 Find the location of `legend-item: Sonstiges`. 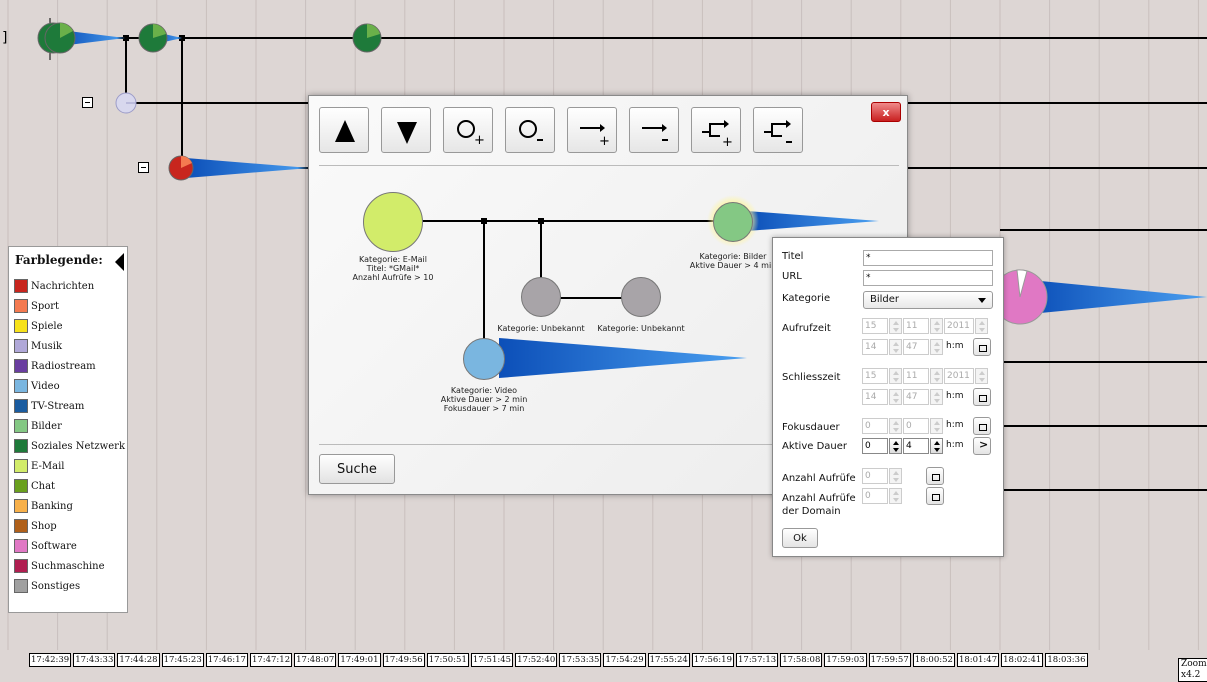

legend-item: Sonstiges is located at coordinates (69, 586).